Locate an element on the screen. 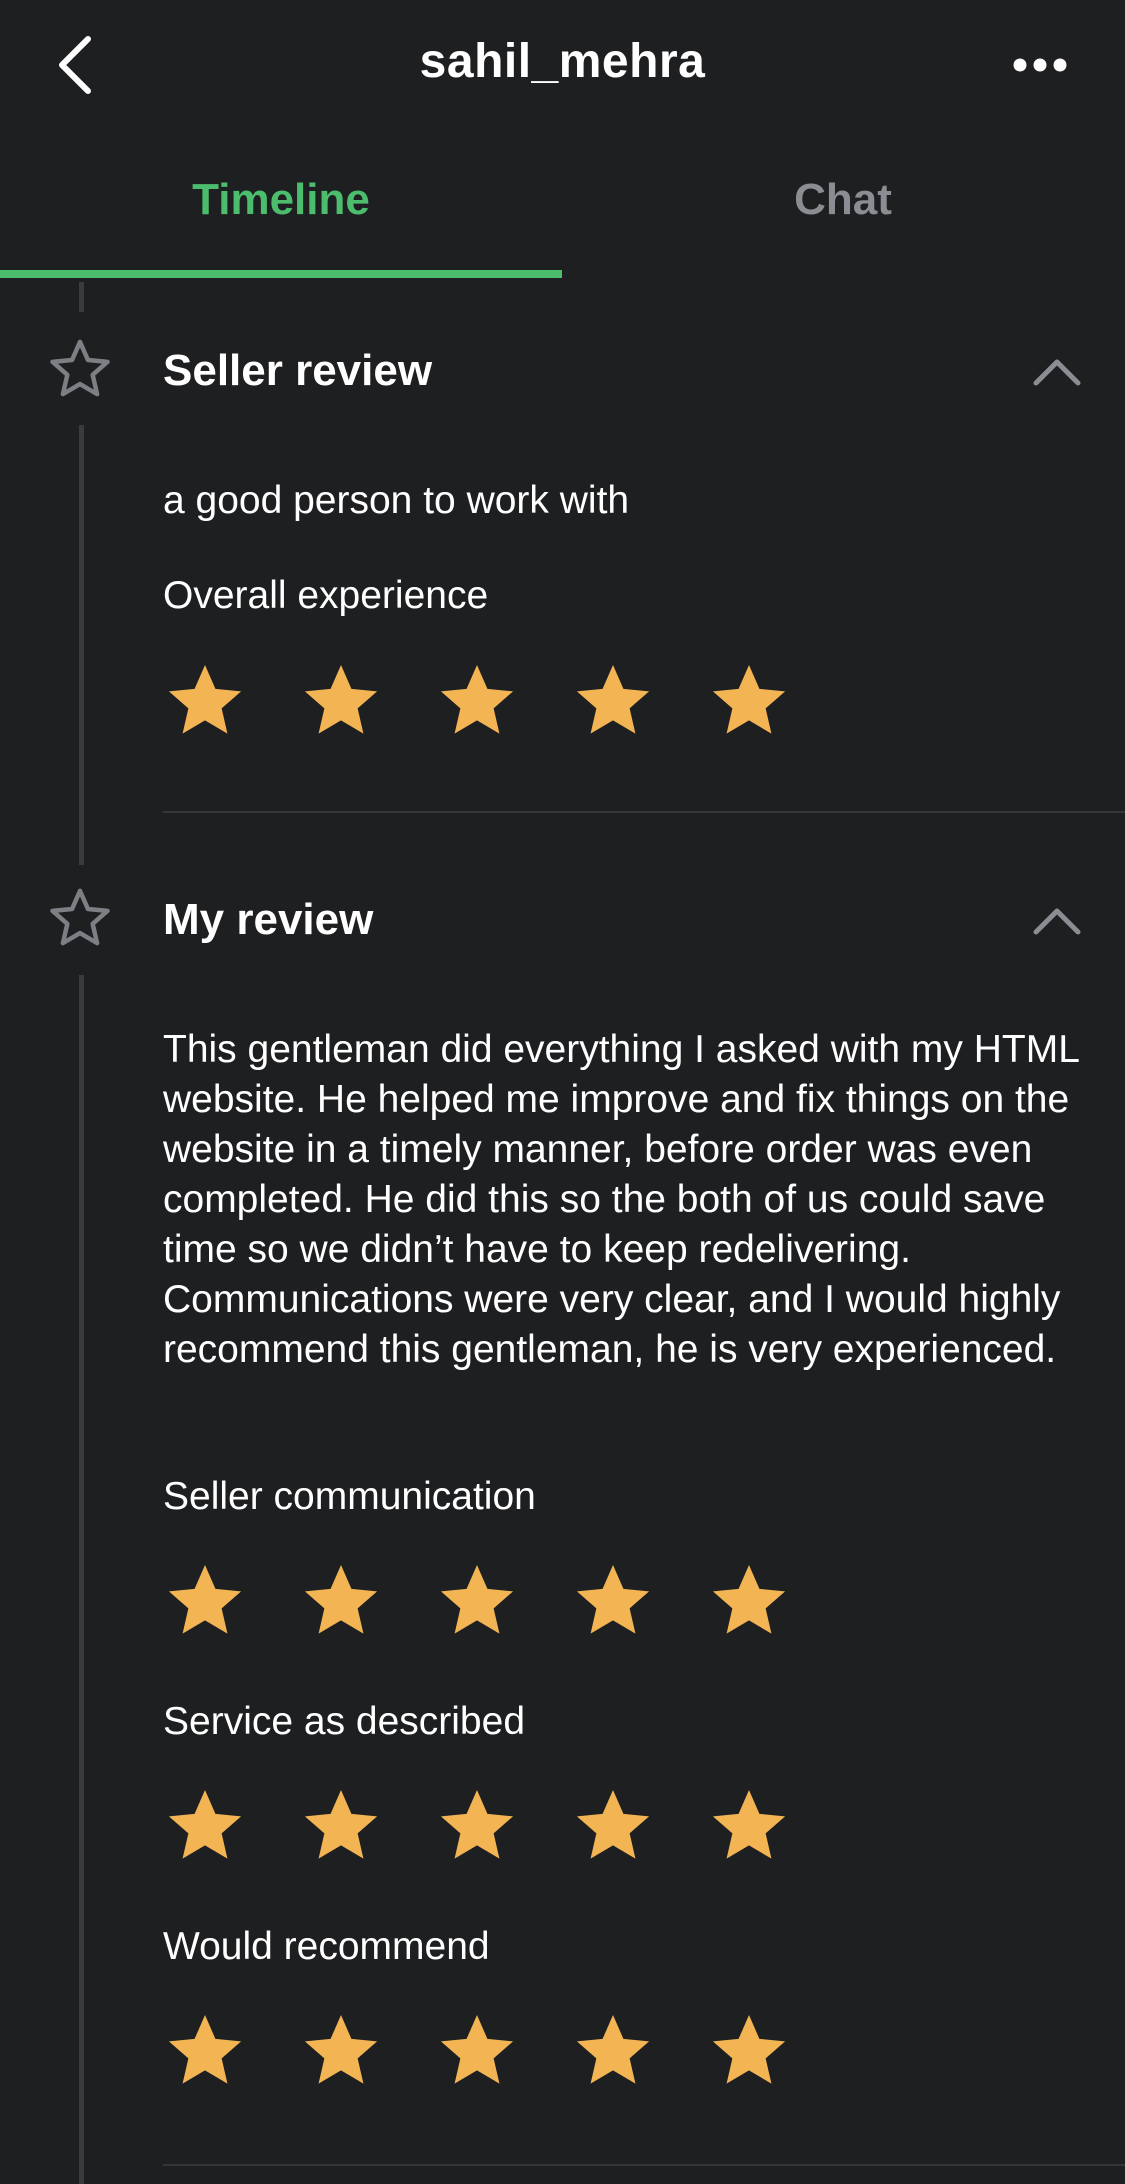  section-title: Seller review is located at coordinates (298, 370).